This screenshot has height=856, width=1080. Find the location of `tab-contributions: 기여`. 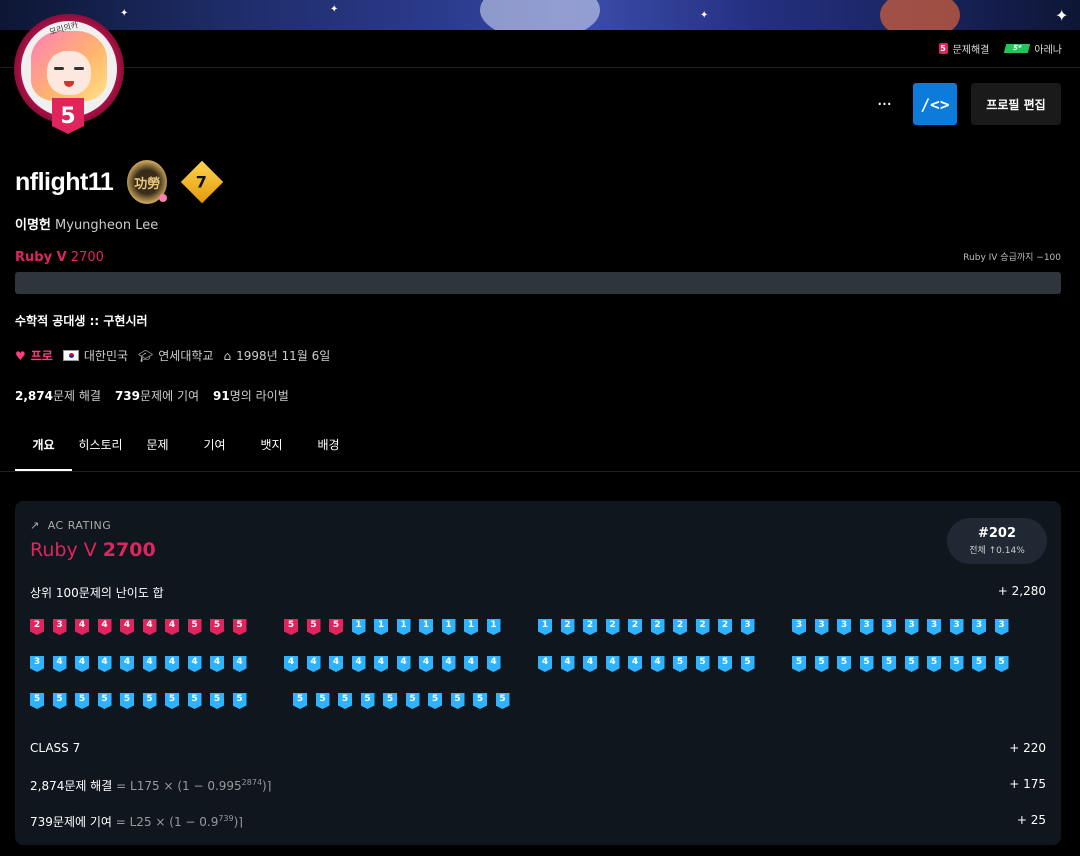

tab-contributions: 기여 is located at coordinates (214, 448).